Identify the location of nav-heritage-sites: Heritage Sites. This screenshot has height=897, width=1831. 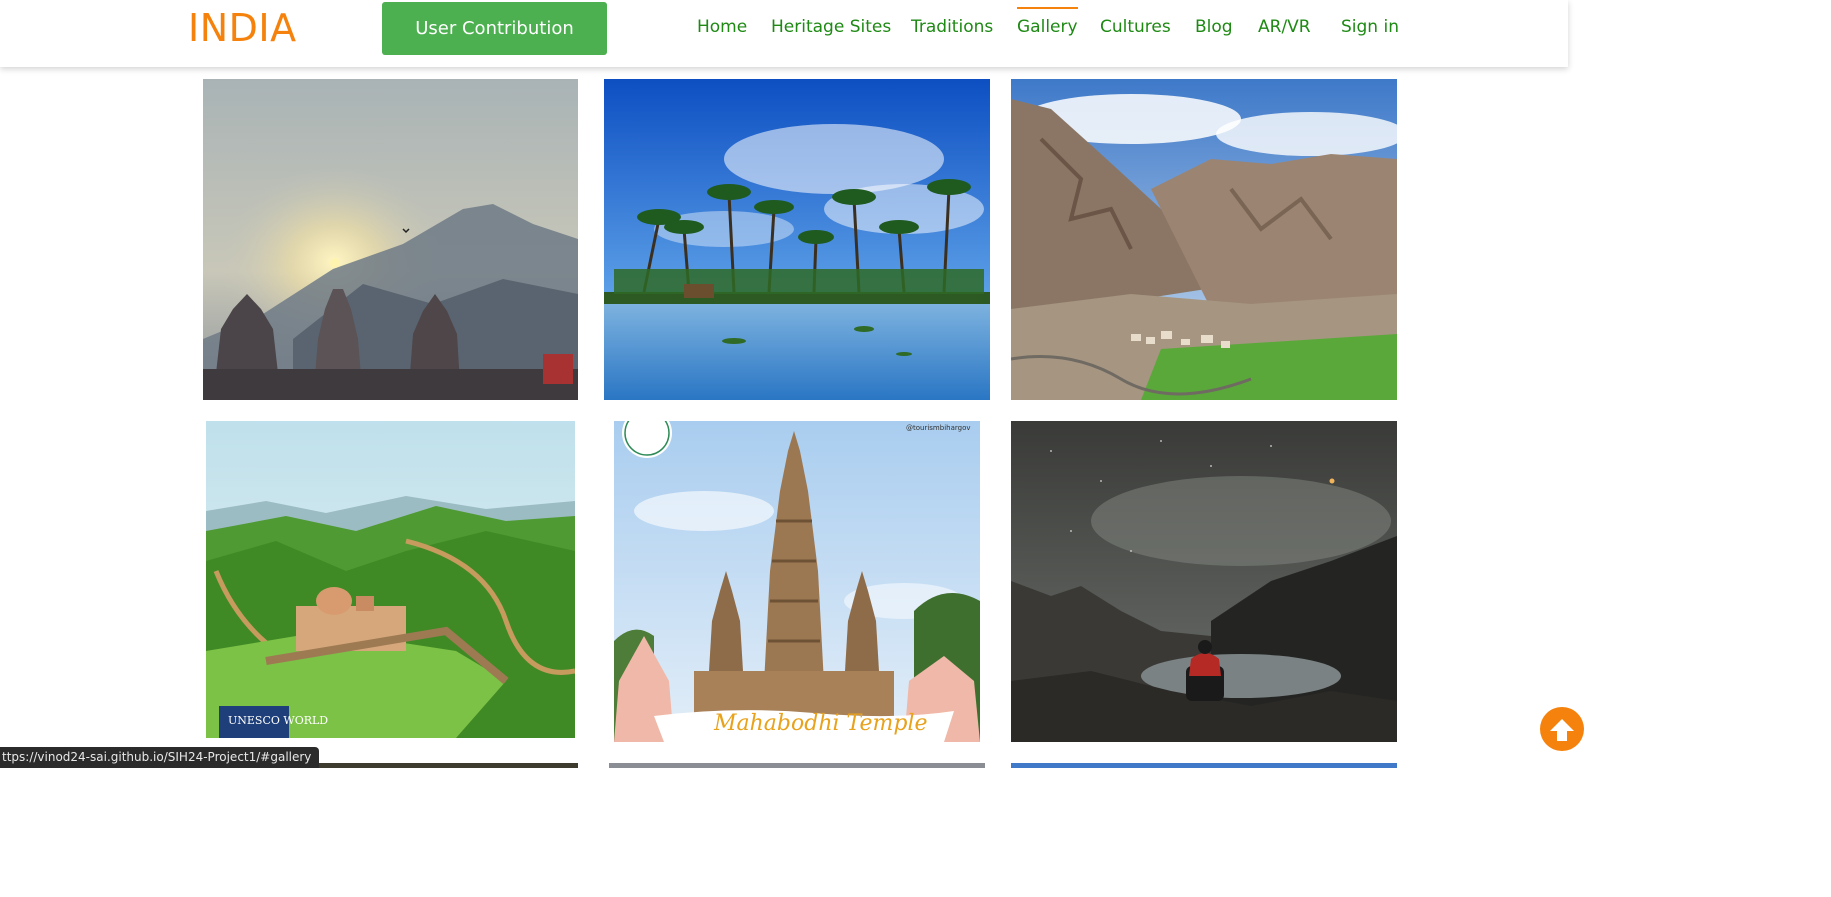
(831, 27).